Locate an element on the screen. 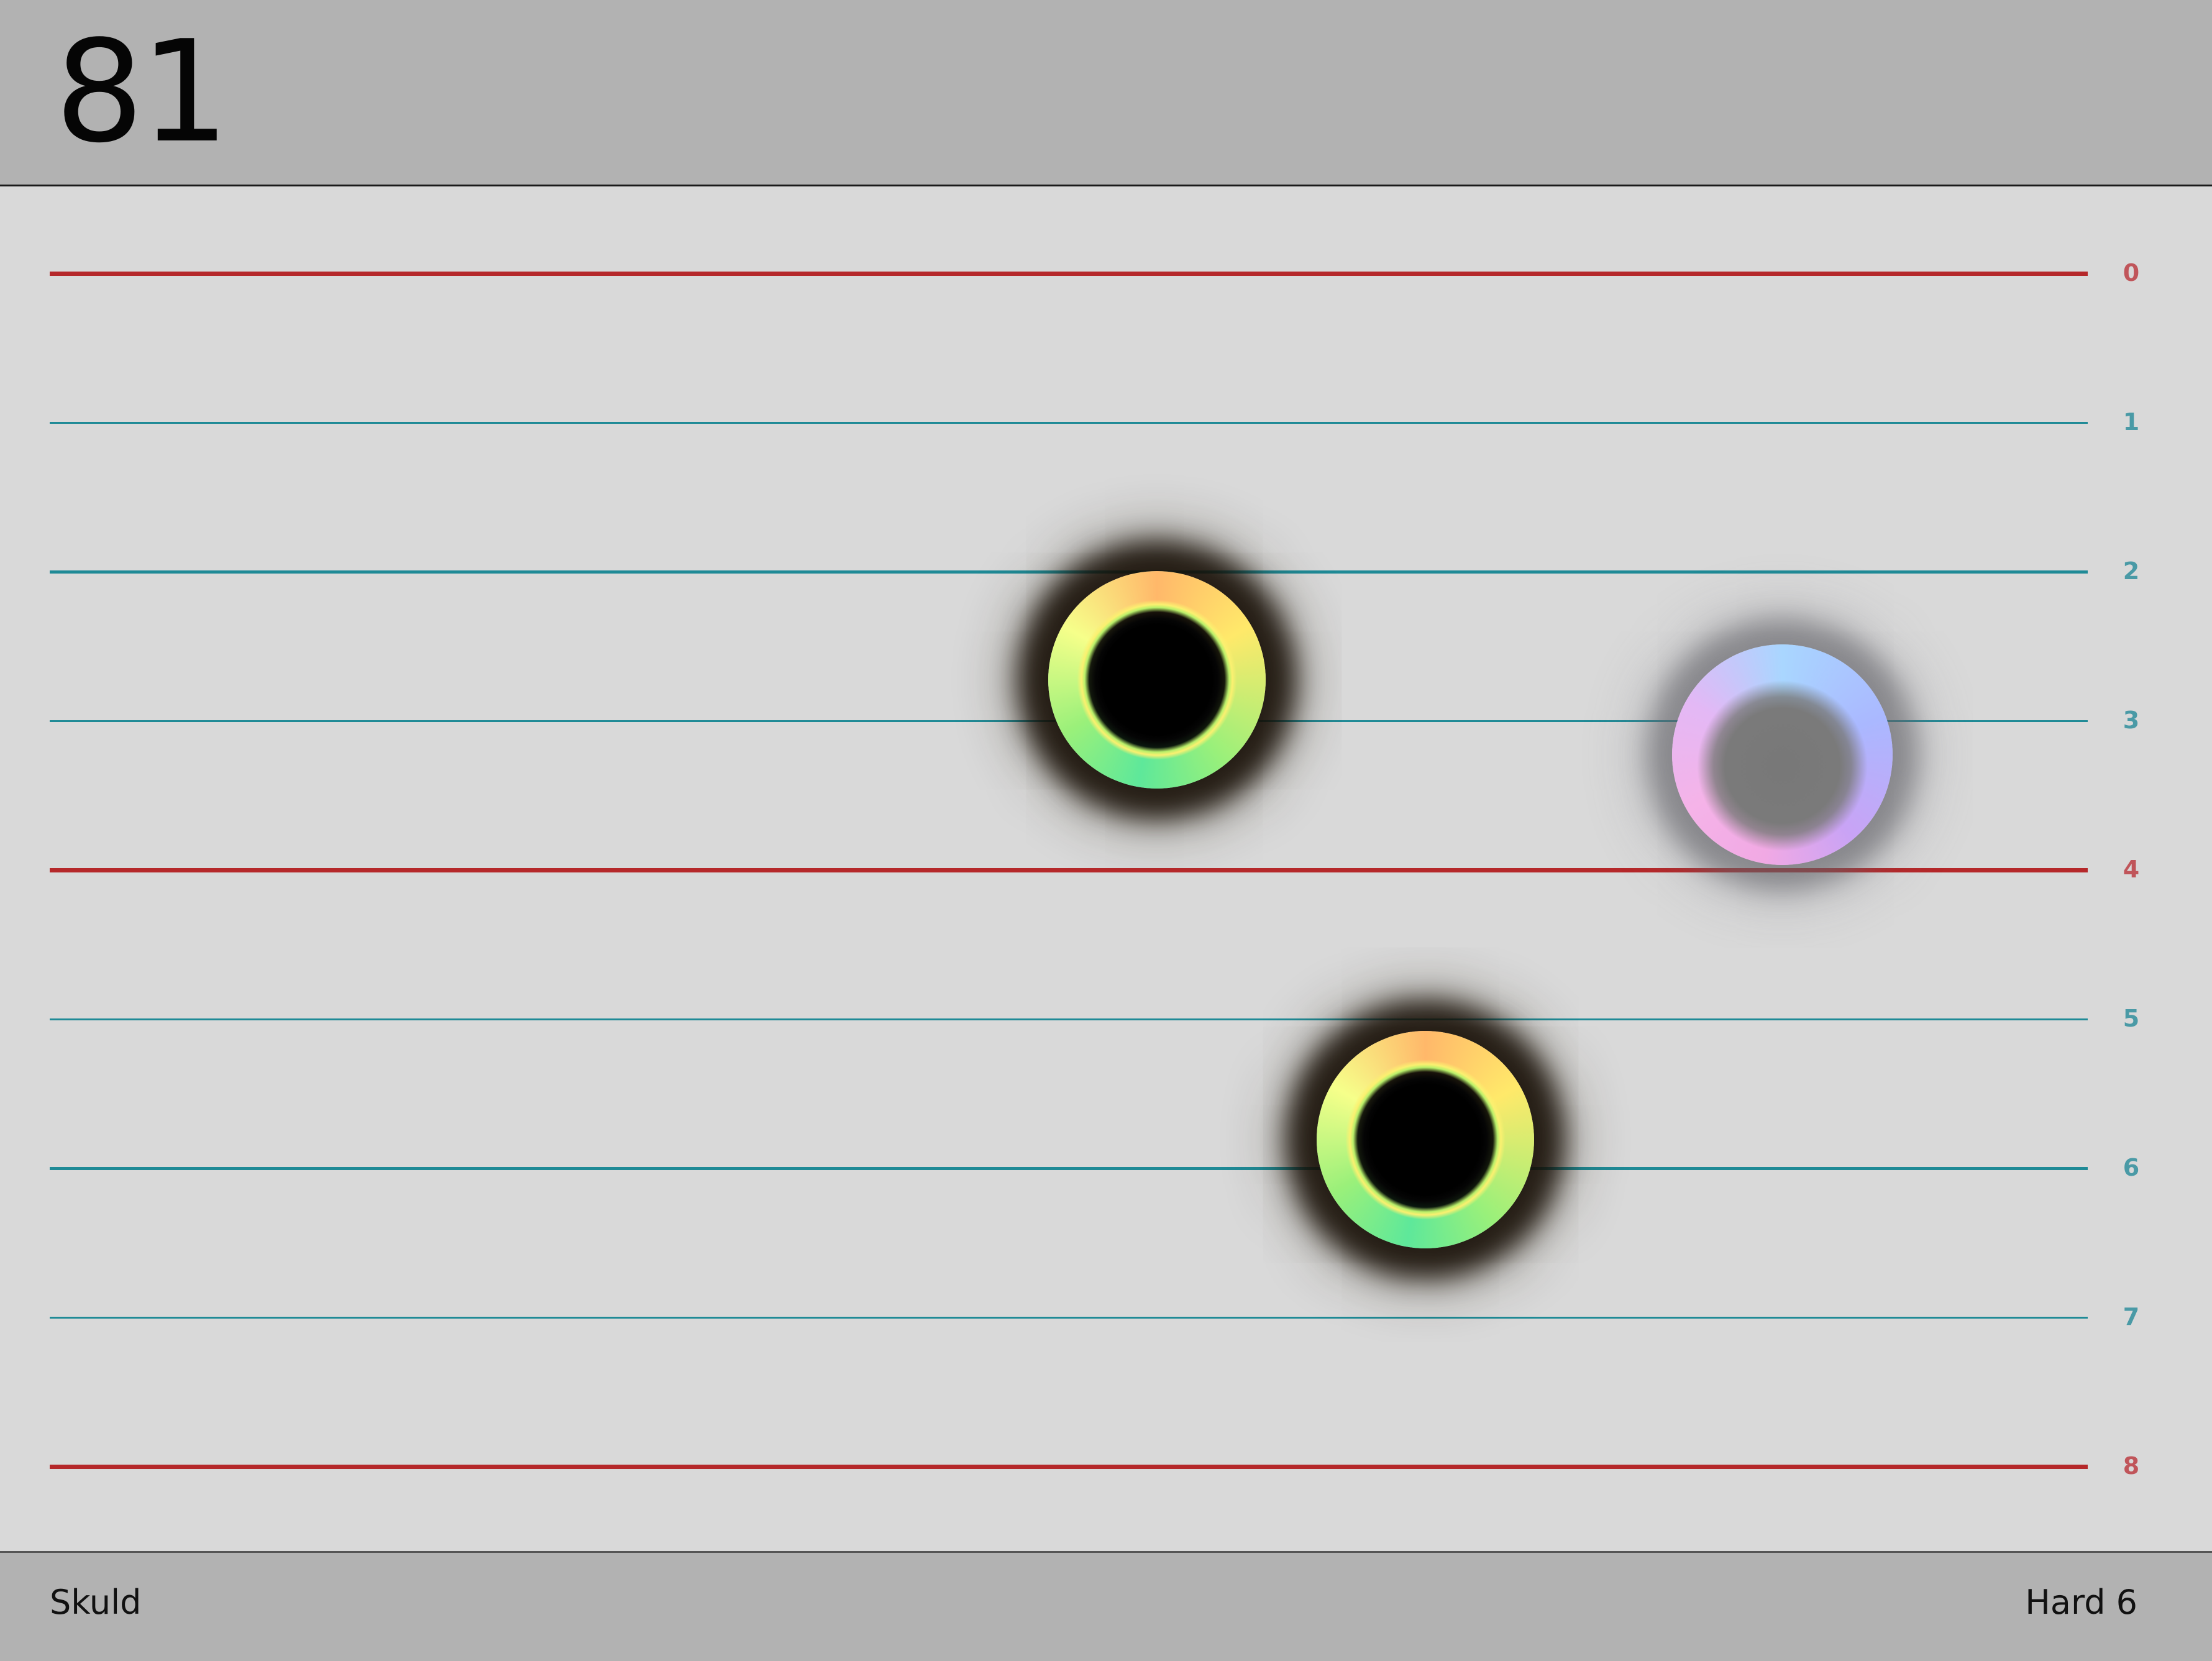 The height and width of the screenshot is (1661, 2212). score-header: 81 is located at coordinates (1106, 93).